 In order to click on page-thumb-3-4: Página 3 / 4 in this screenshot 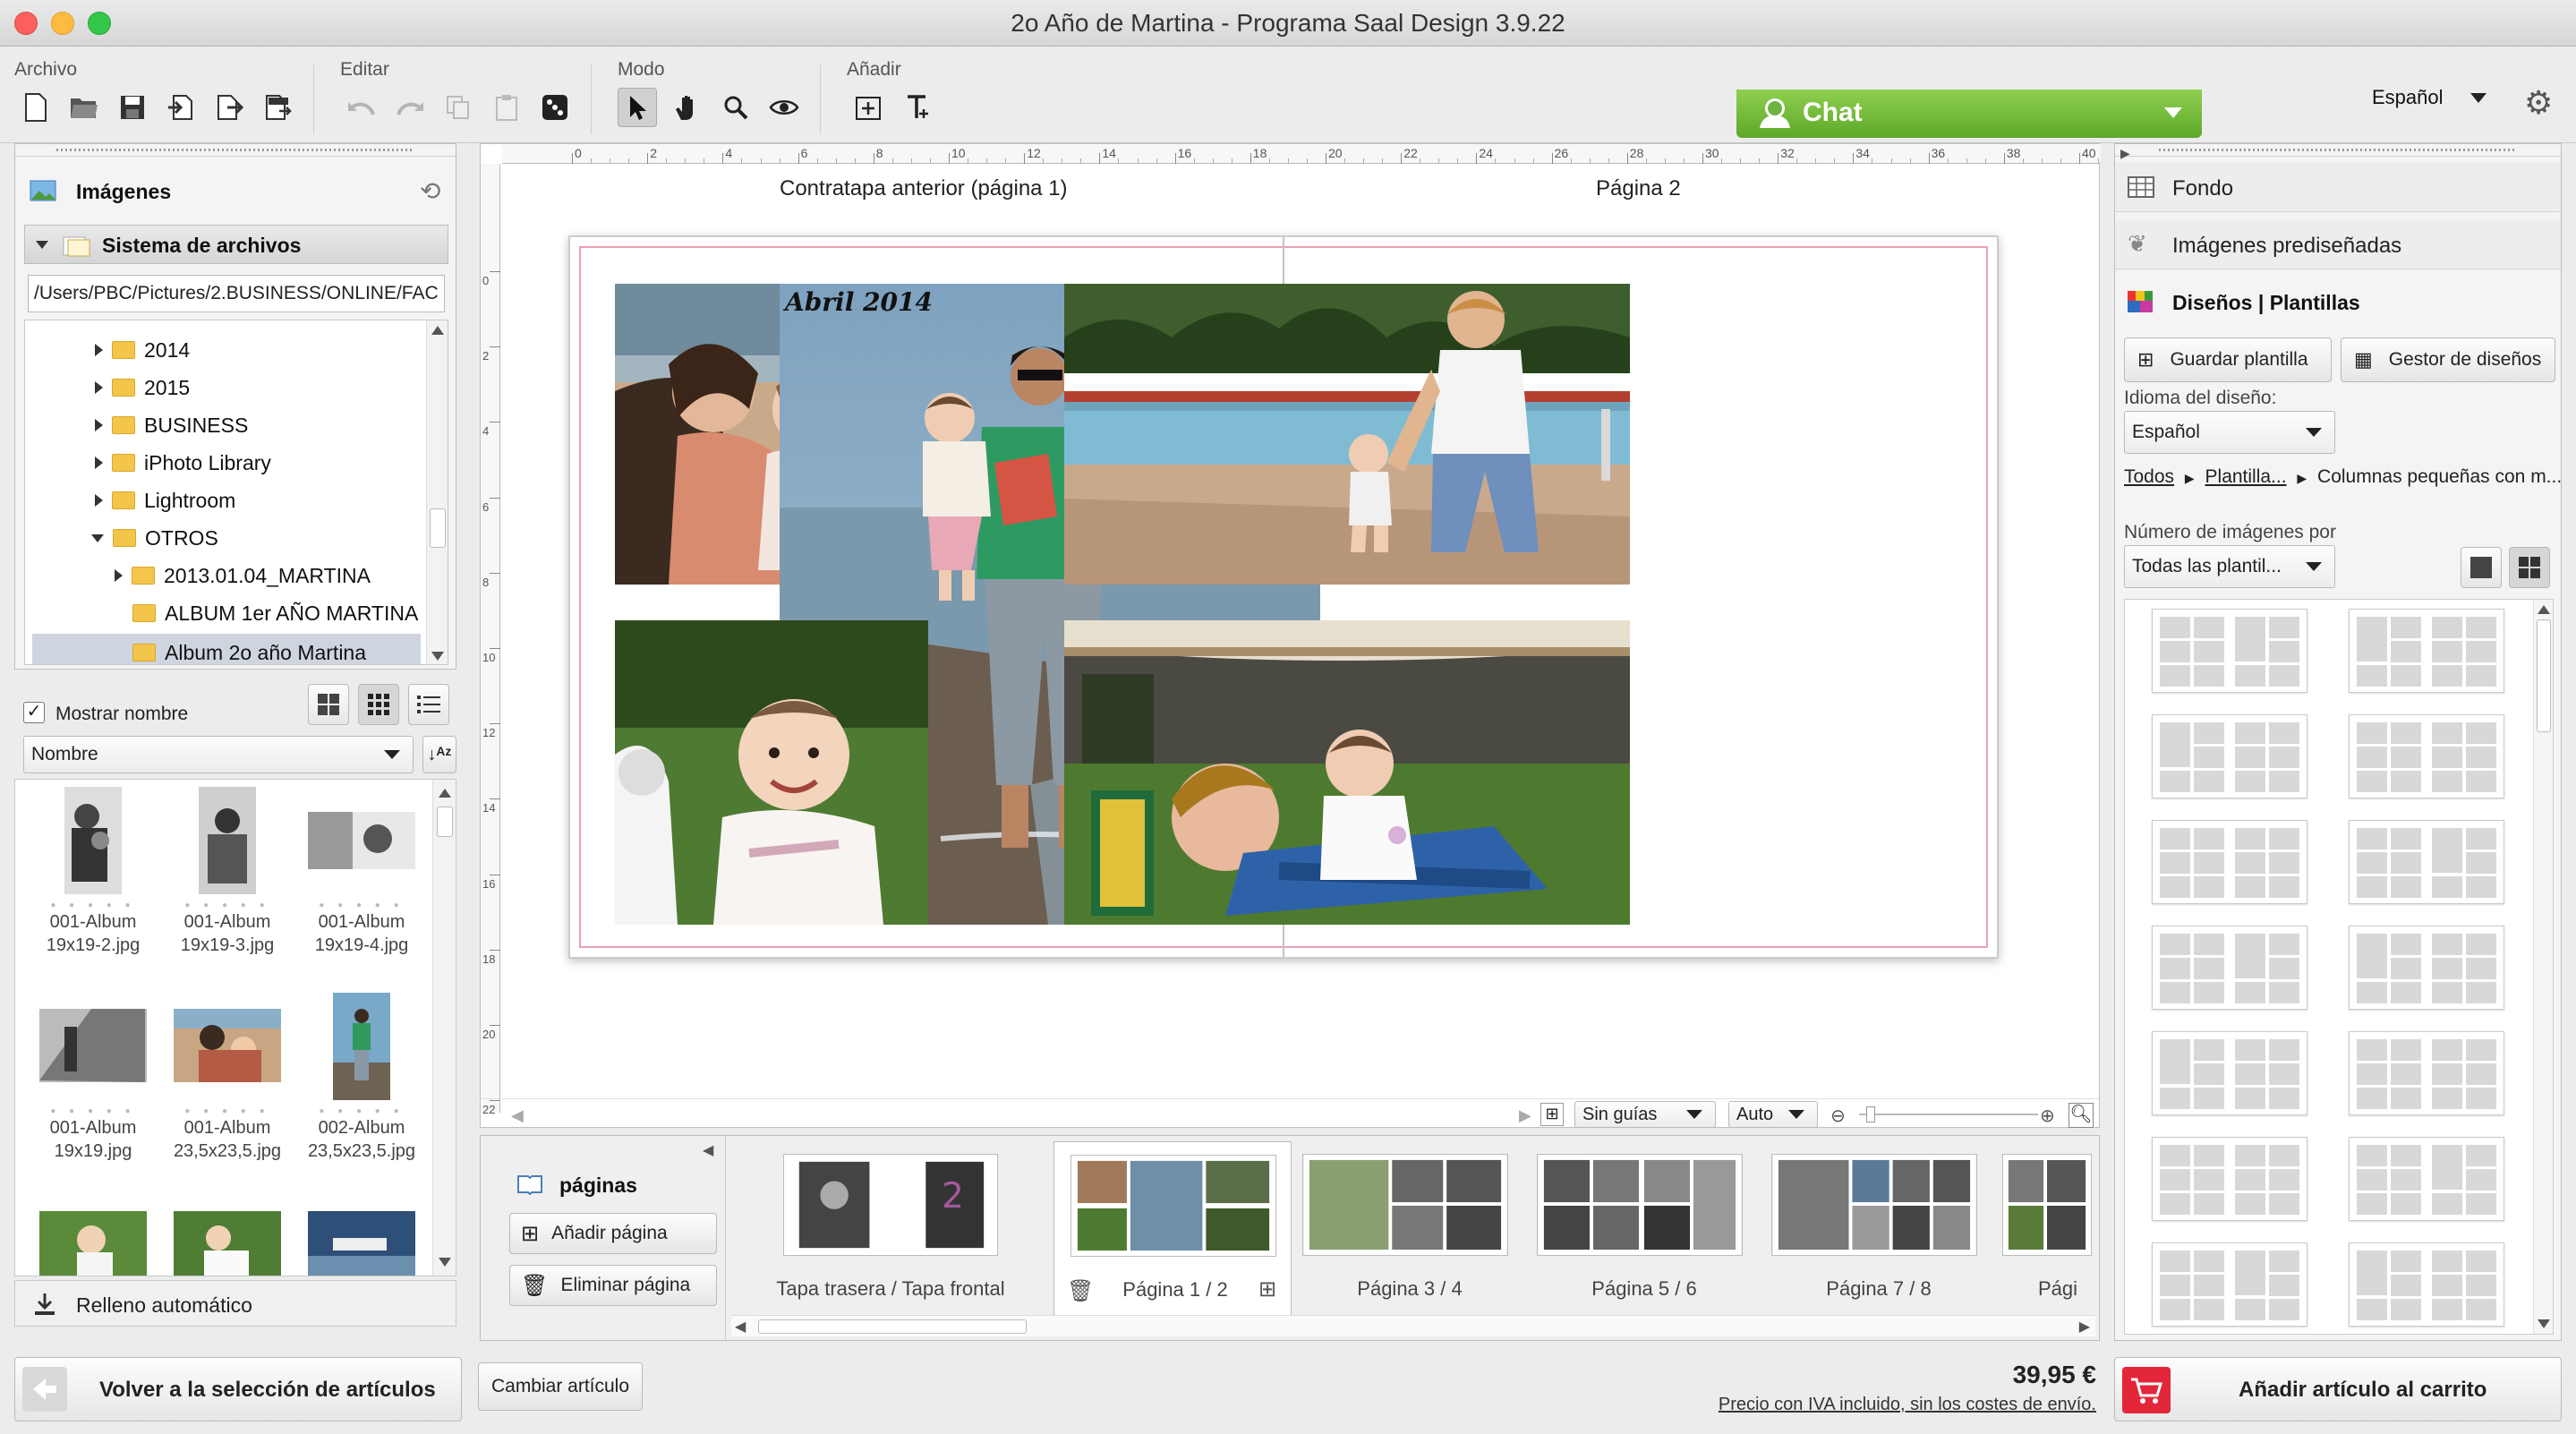, I will do `click(1409, 1233)`.